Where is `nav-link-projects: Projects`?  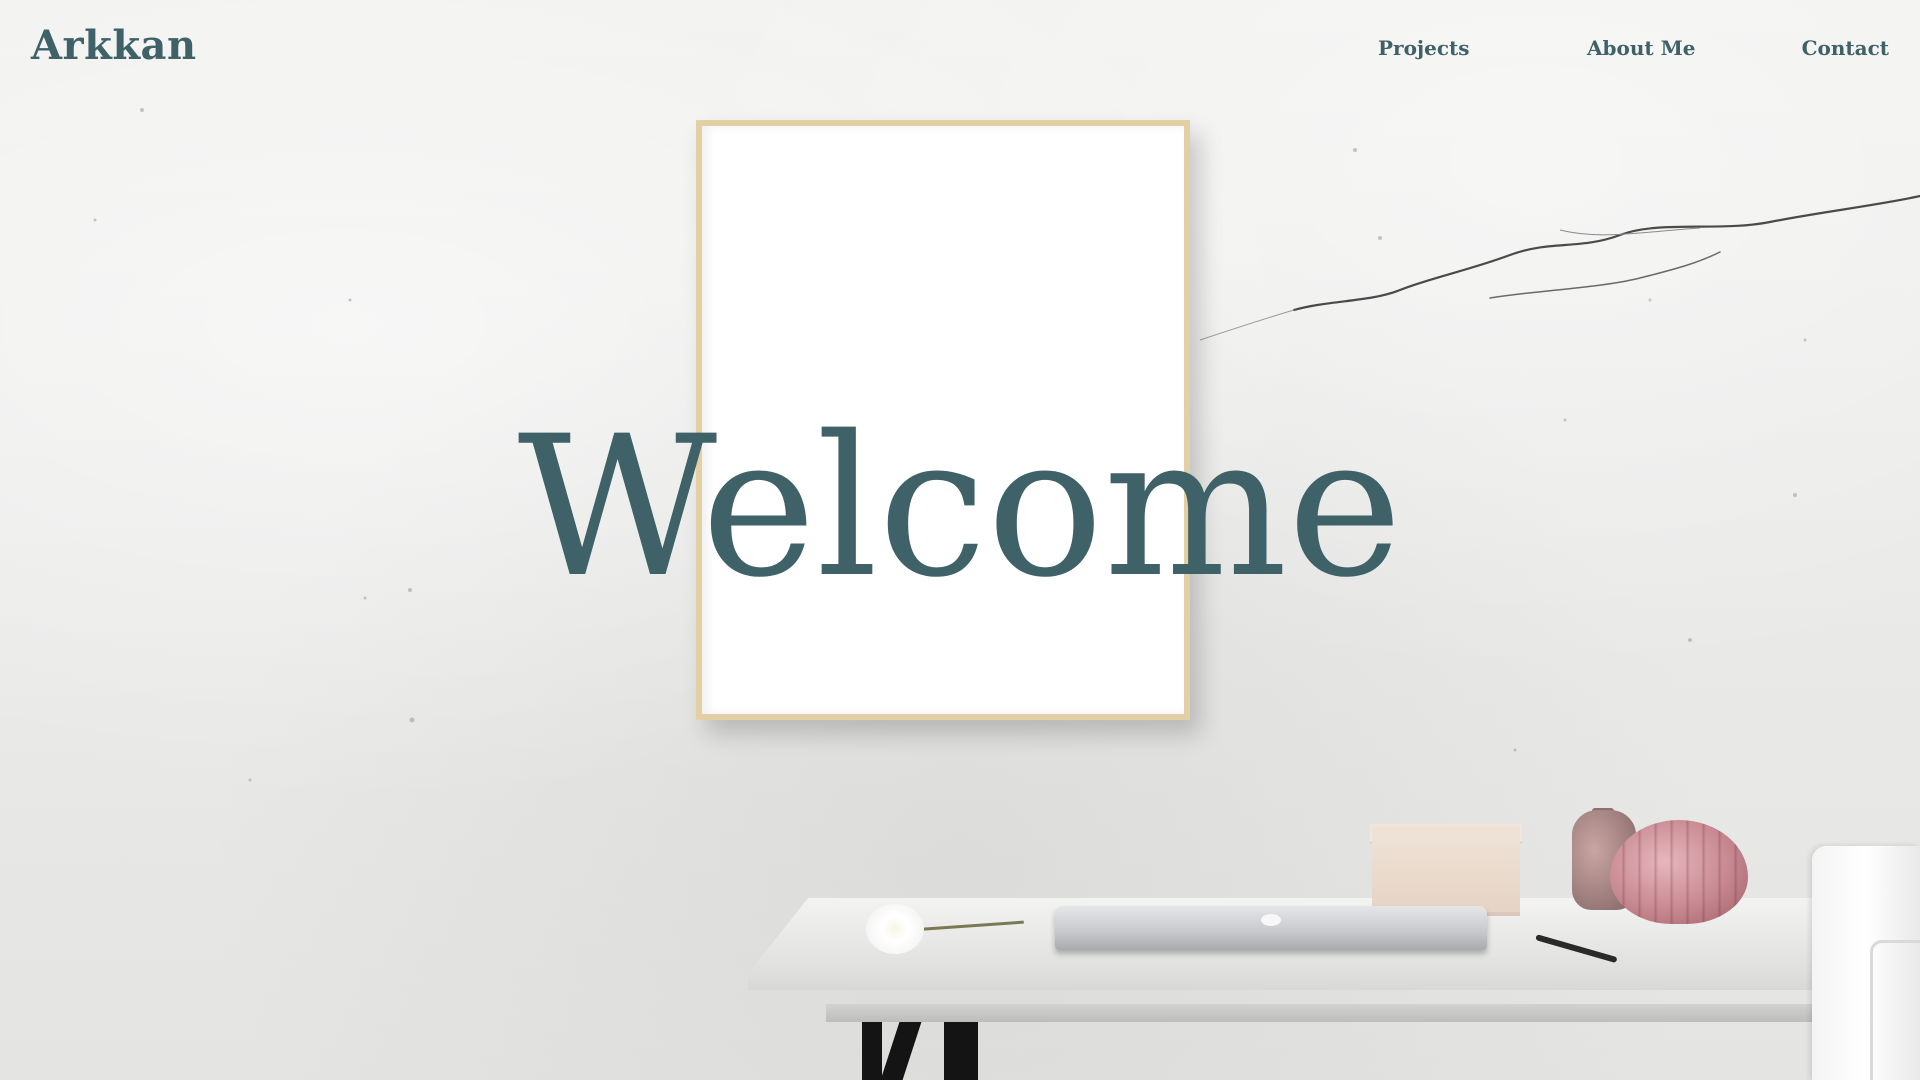
nav-link-projects: Projects is located at coordinates (1424, 48).